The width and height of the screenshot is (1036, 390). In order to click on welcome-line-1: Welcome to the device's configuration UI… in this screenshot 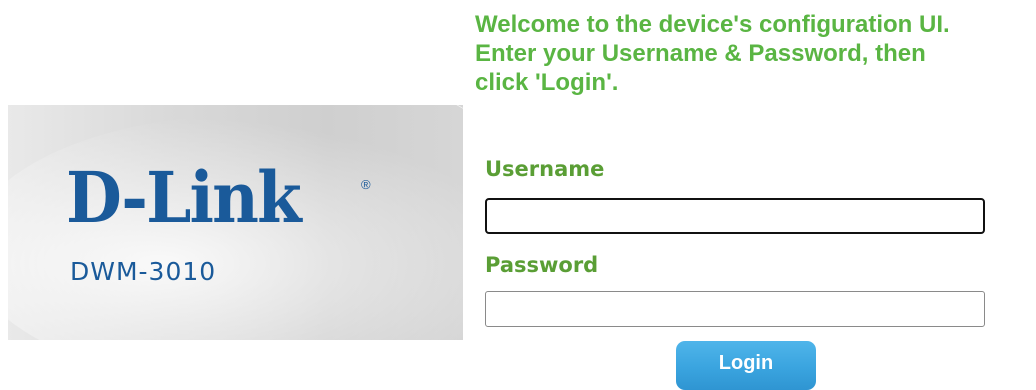, I will do `click(712, 24)`.